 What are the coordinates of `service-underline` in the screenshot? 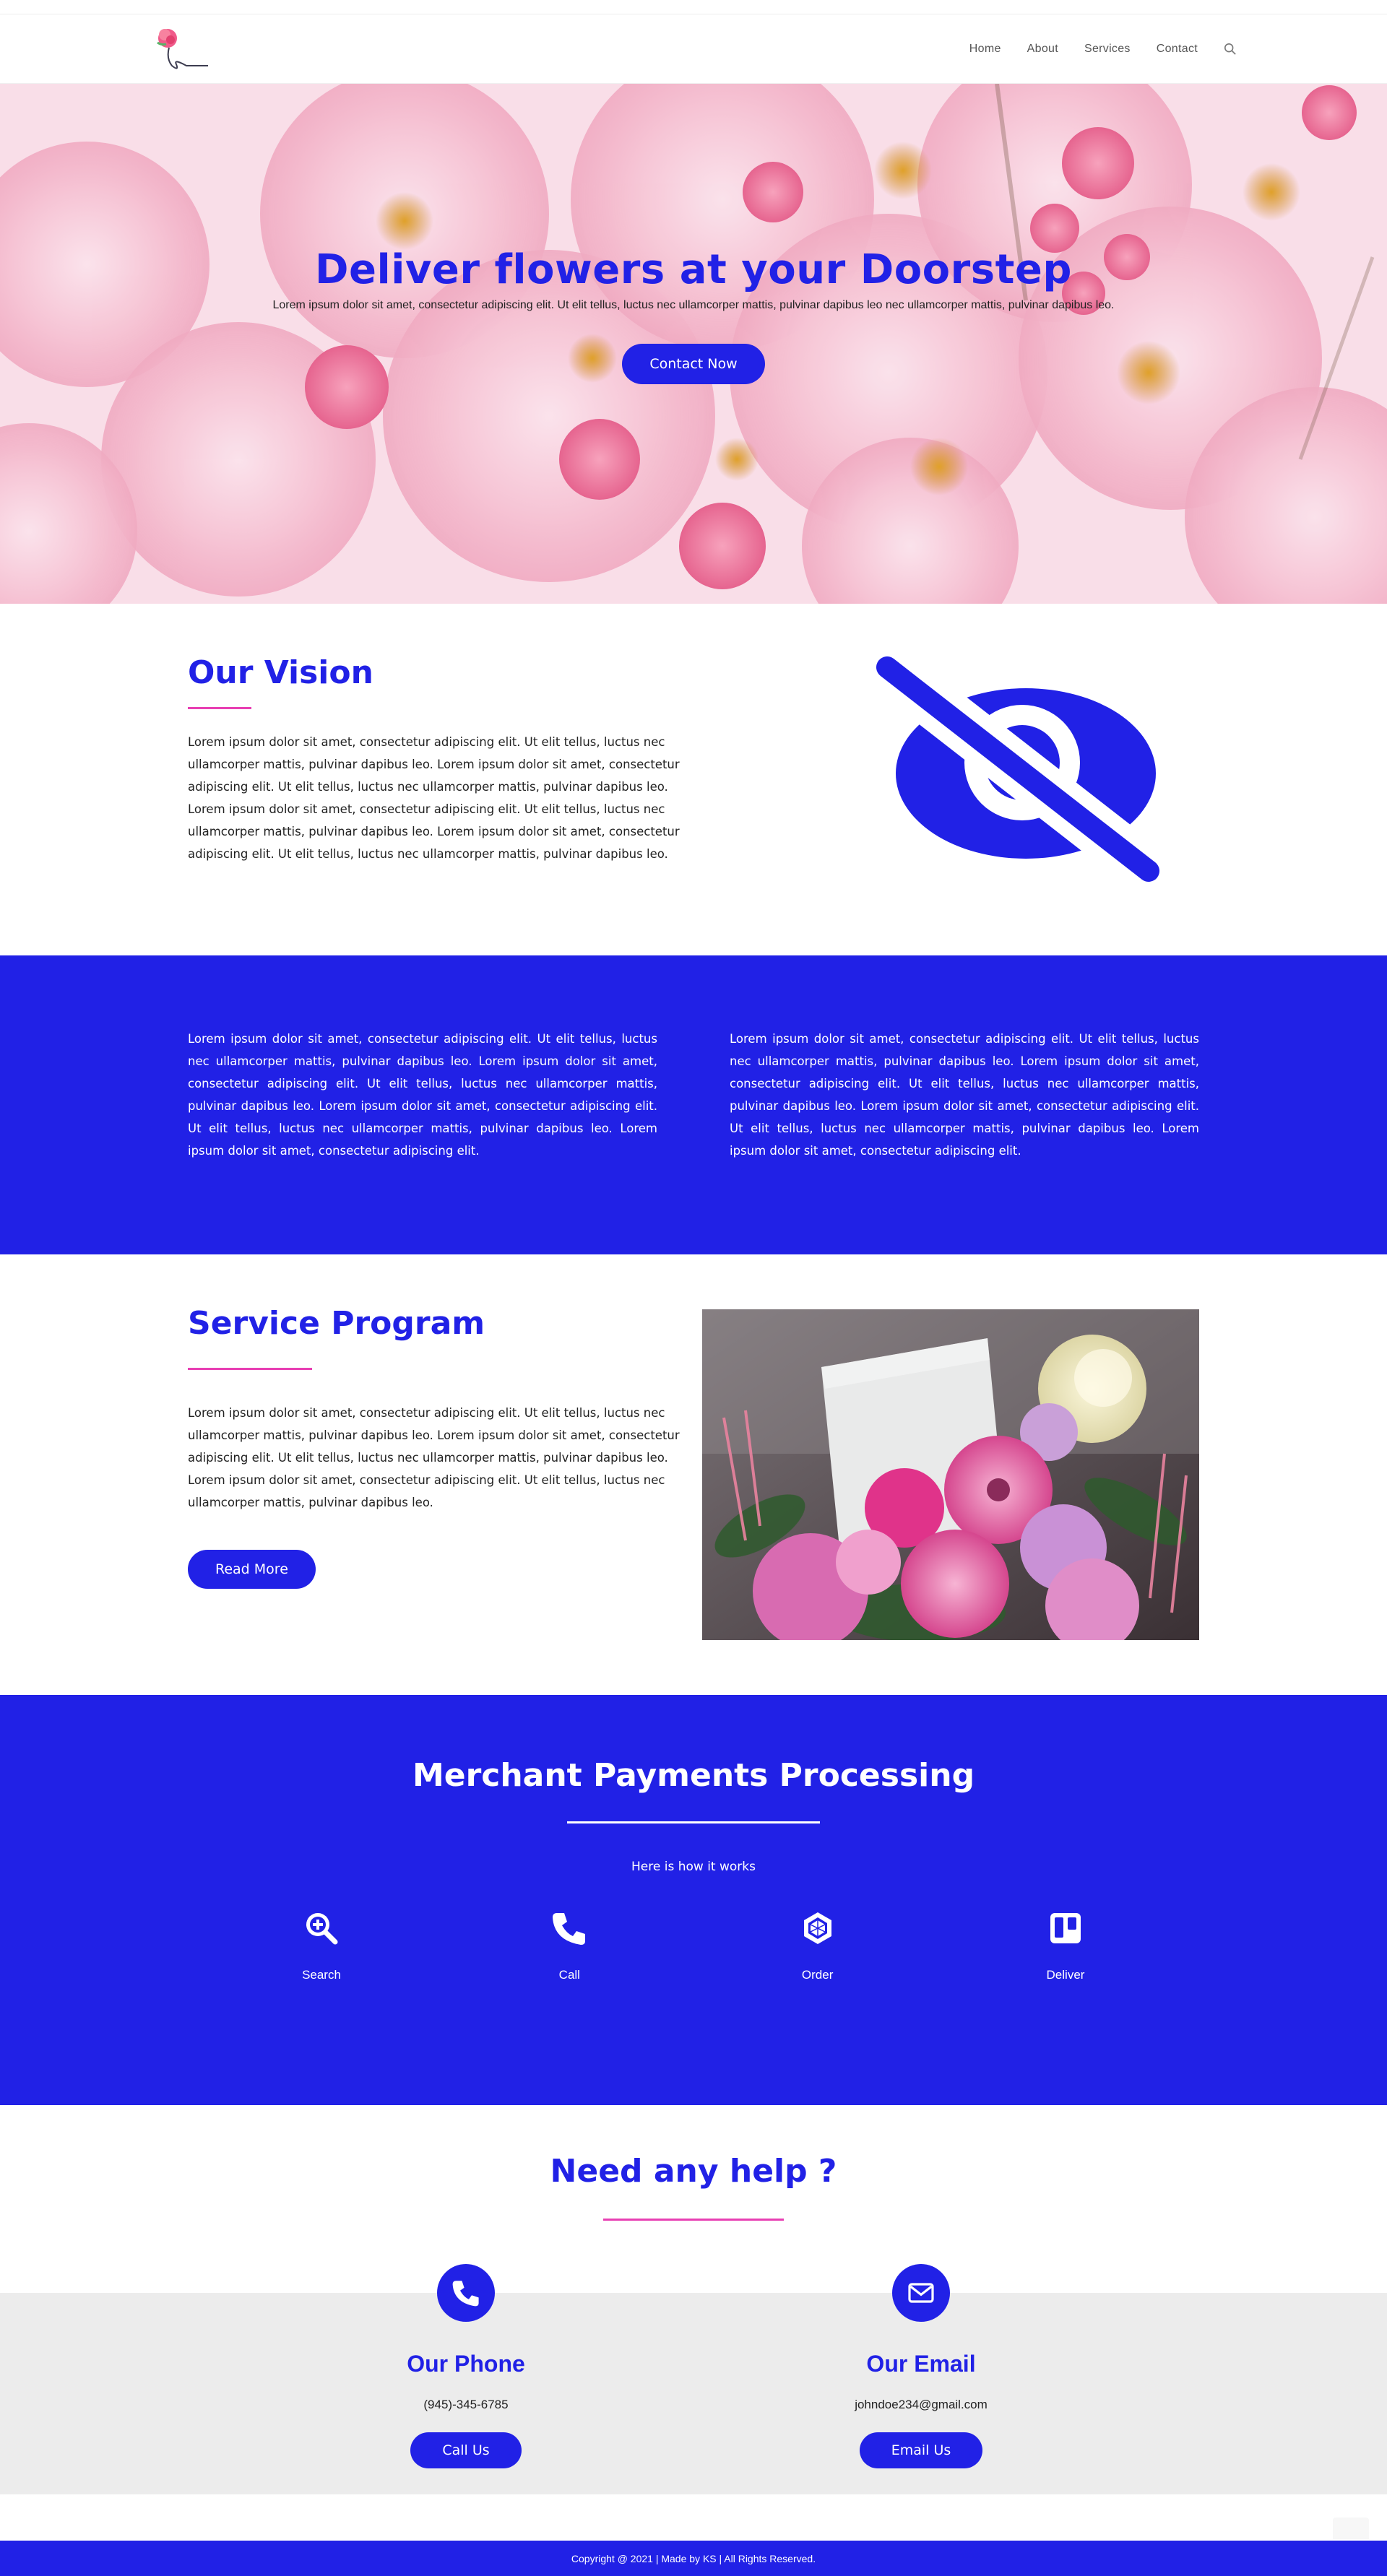 It's located at (250, 1369).